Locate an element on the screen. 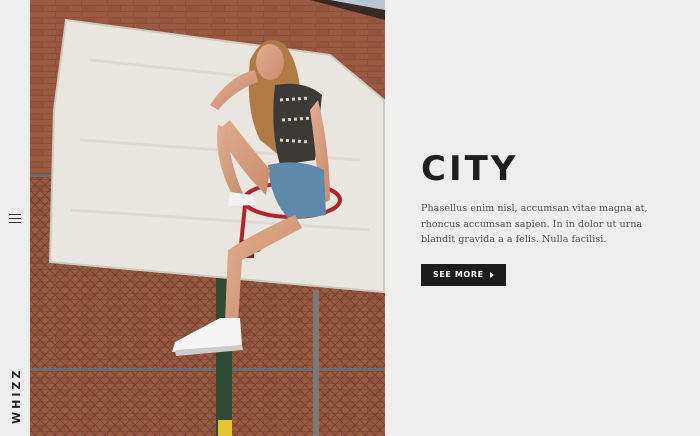 The image size is (700, 436). see-more-button: SEE MORE is located at coordinates (463, 274).